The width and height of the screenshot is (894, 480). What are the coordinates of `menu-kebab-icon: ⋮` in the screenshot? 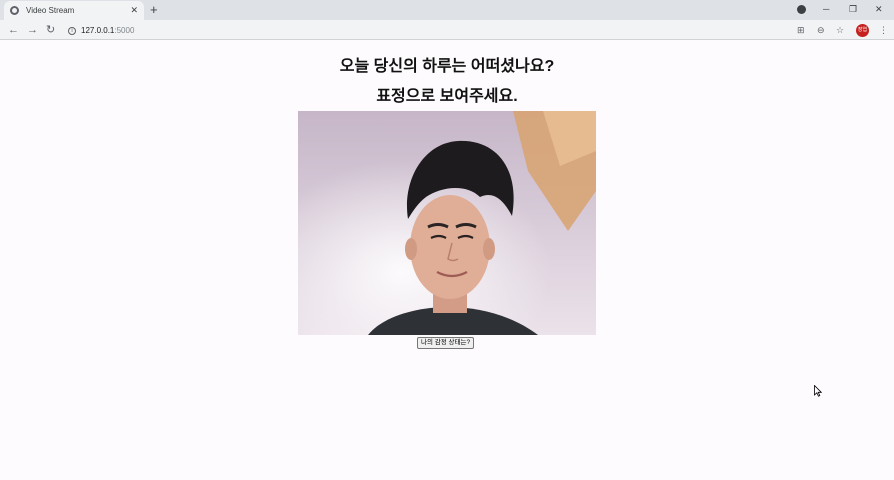 It's located at (883, 30).